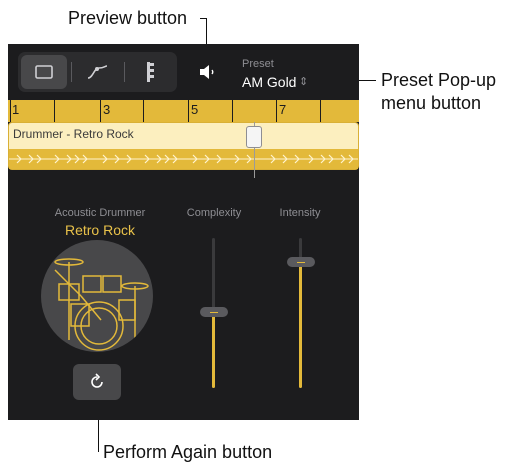 The height and width of the screenshot is (464, 515). Describe the element at coordinates (283, 109) in the screenshot. I see `ruler-bar-number: 7` at that location.